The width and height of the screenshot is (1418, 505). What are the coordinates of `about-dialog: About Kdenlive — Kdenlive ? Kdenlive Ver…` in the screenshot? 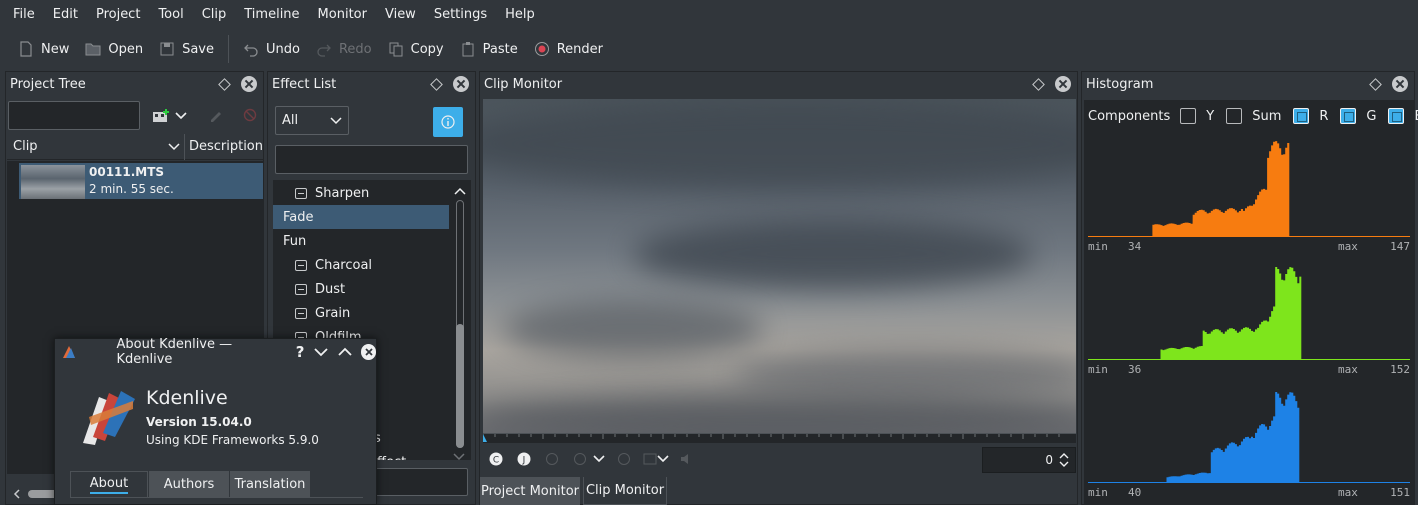 It's located at (215, 421).